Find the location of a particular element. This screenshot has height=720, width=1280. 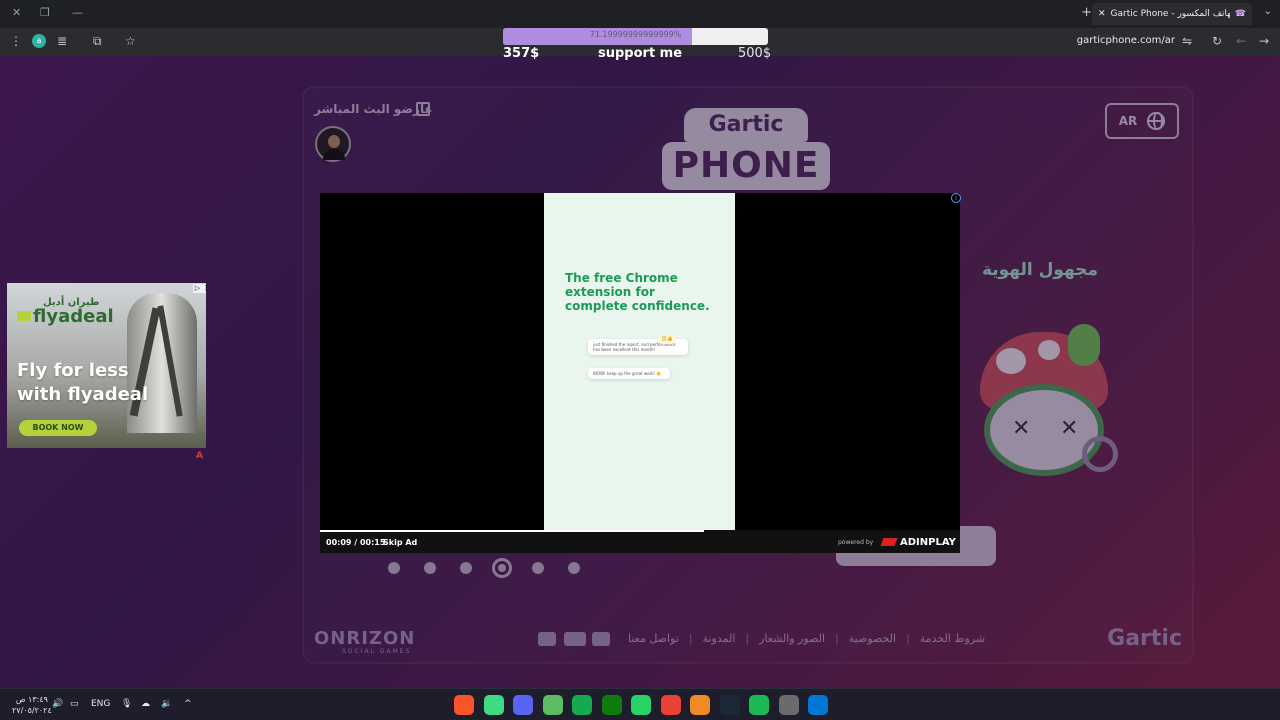

taskbar: ١٣:٤٩ ص ٢٧/٠٥/٢٠٢٤ 🔊 ▭ ENG 🎙 ☁ 🔉 ^ is located at coordinates (640, 704).